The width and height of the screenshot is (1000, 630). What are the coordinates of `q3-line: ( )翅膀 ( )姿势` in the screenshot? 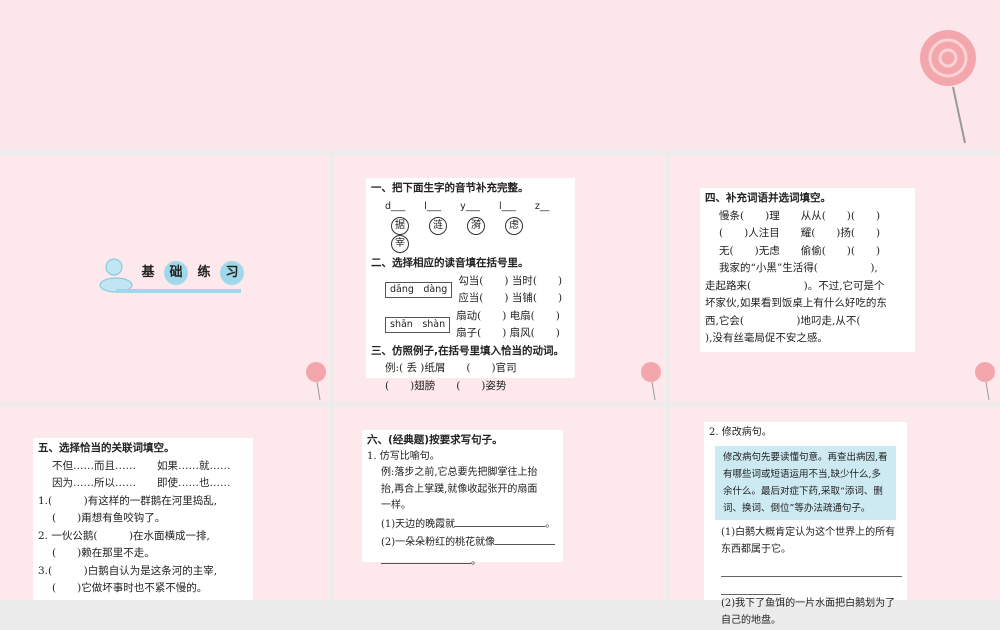 It's located at (446, 385).